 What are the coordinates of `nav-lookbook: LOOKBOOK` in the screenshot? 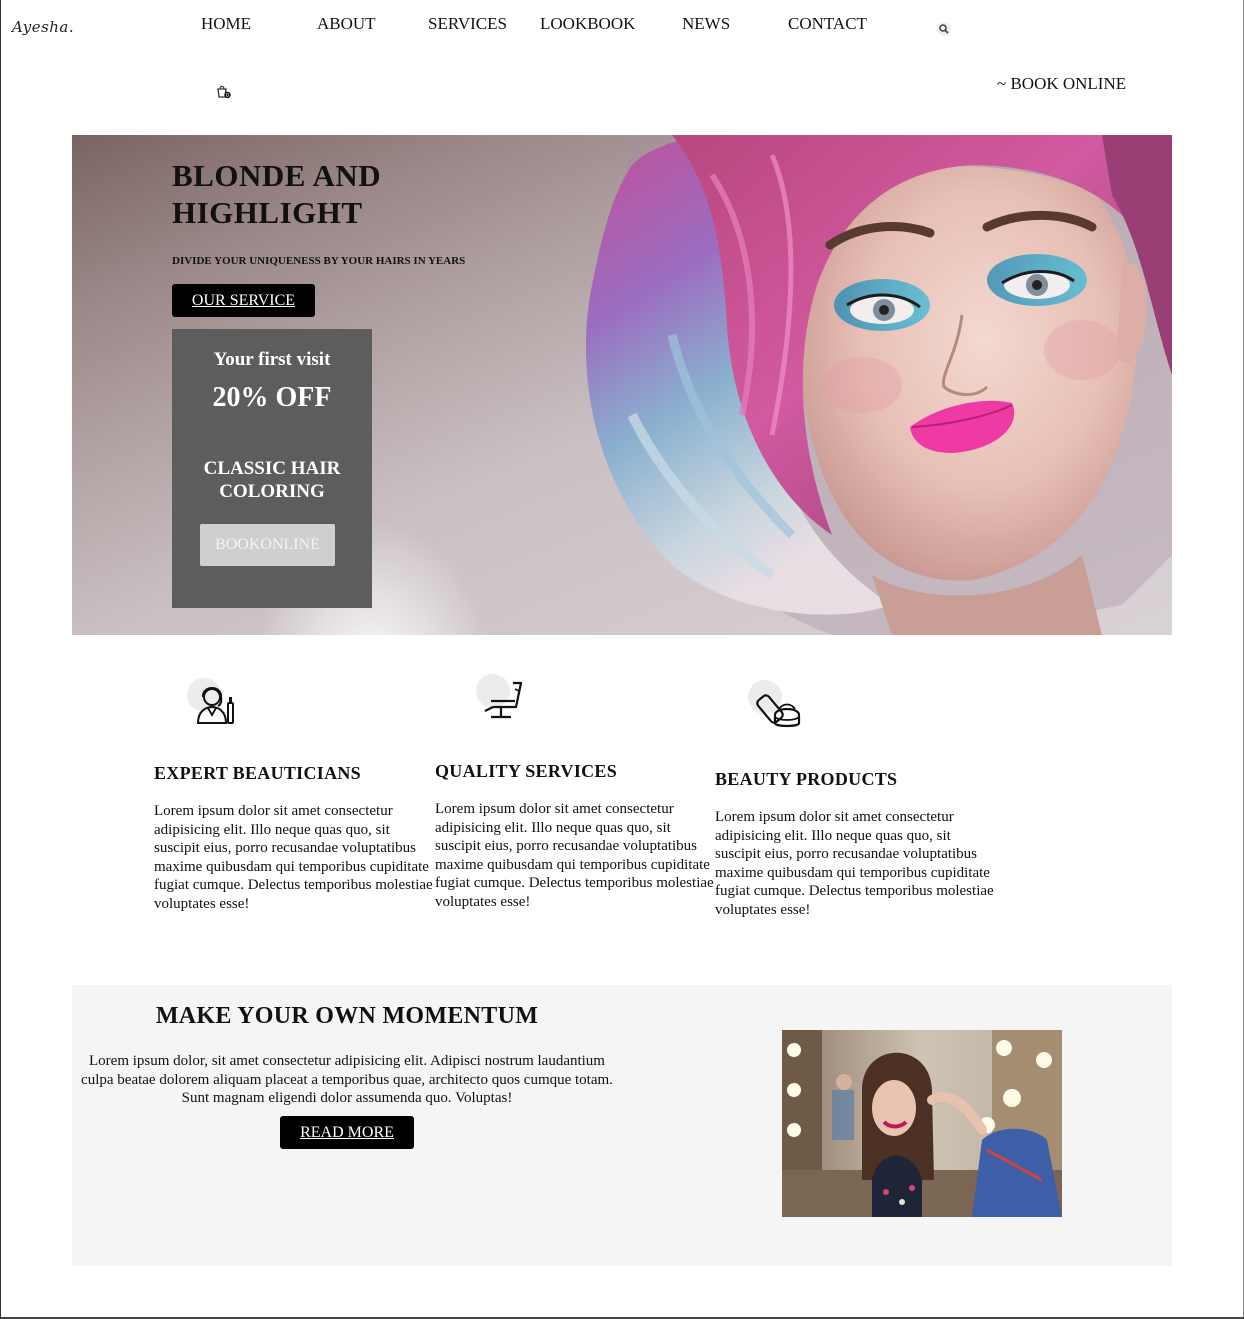 It's located at (587, 24).